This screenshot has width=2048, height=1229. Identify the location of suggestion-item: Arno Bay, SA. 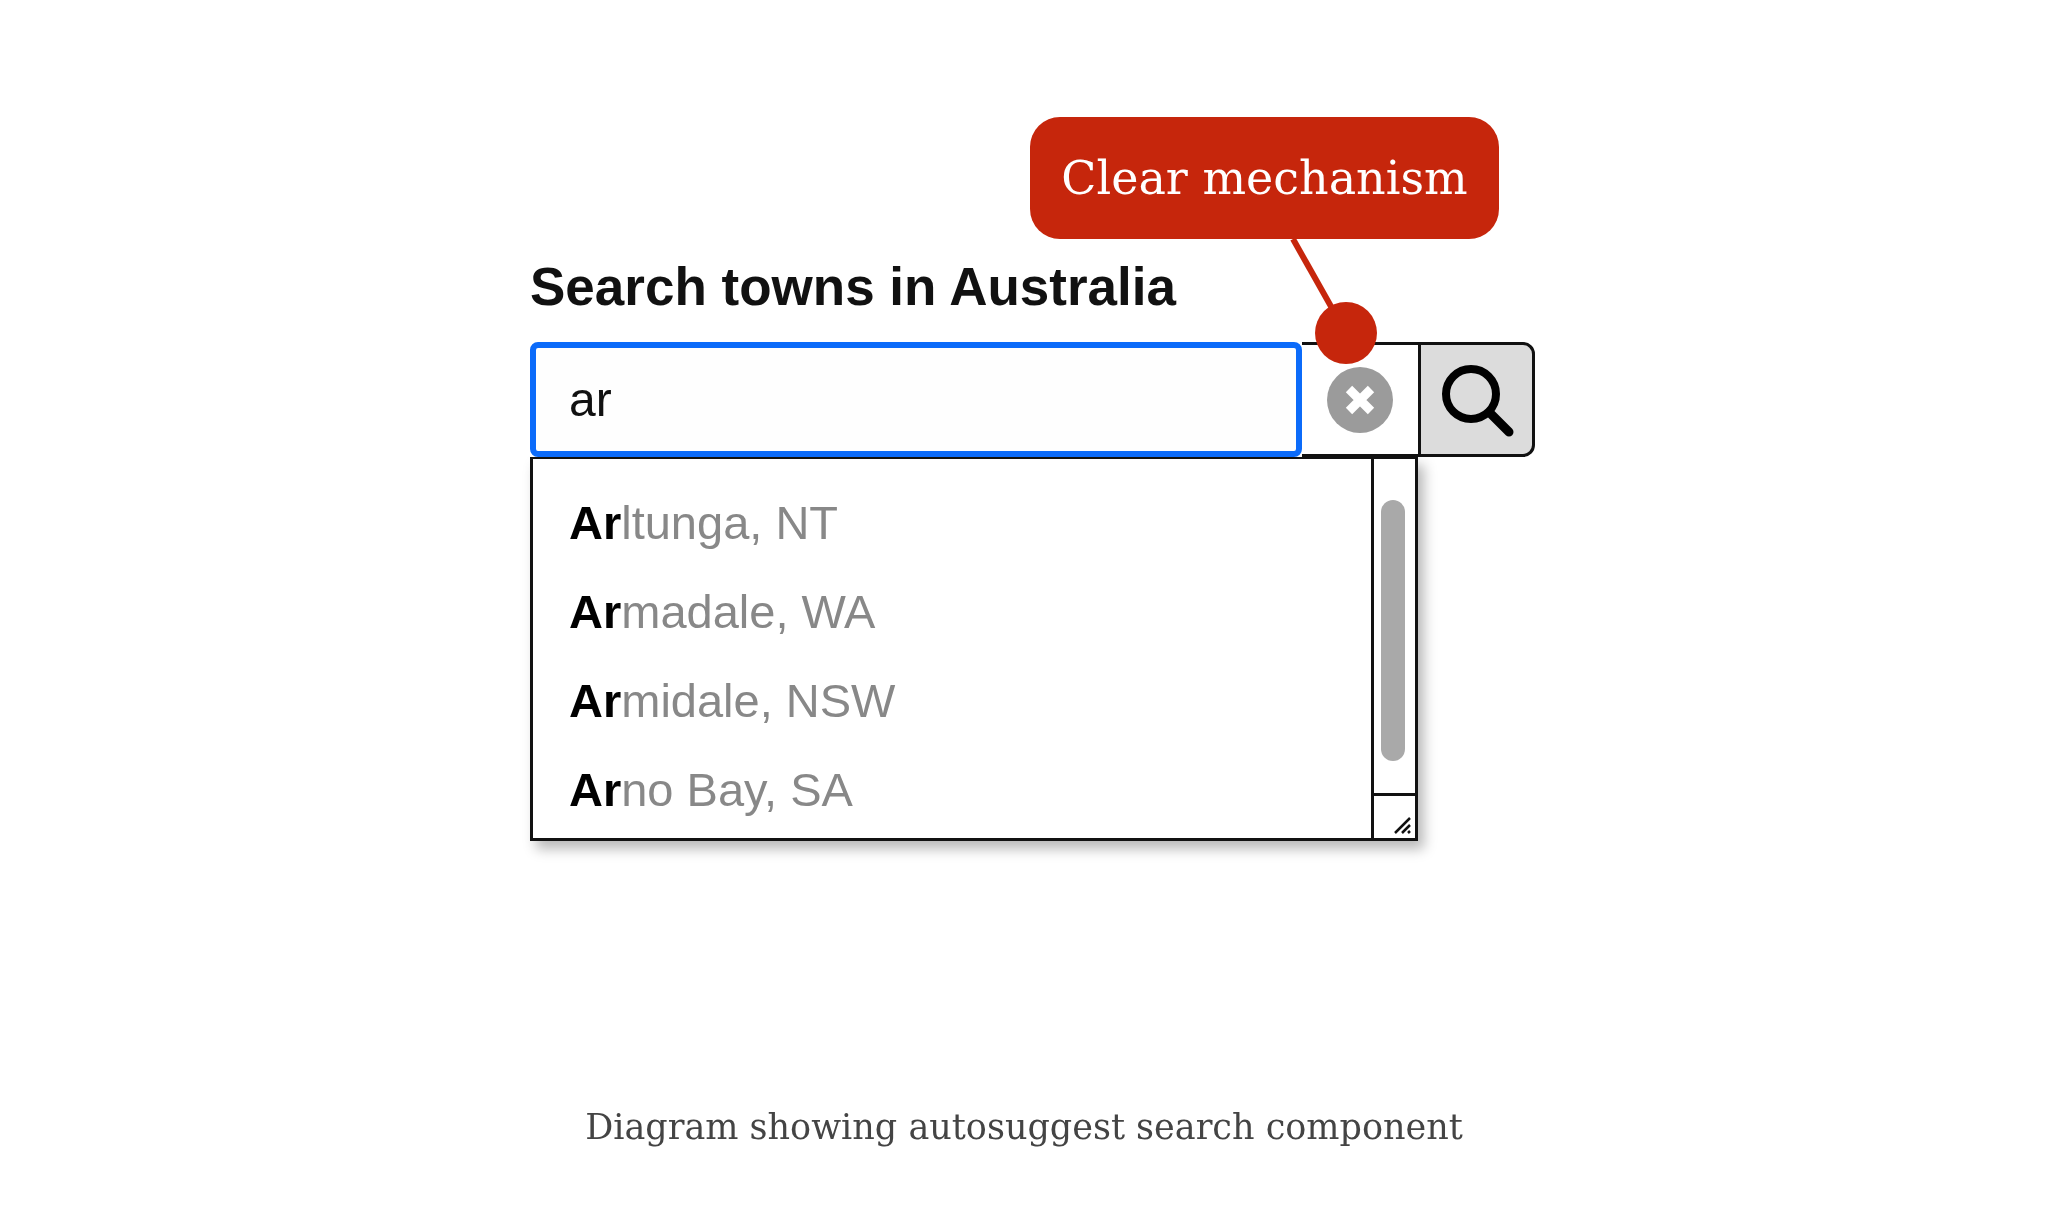
(970, 789).